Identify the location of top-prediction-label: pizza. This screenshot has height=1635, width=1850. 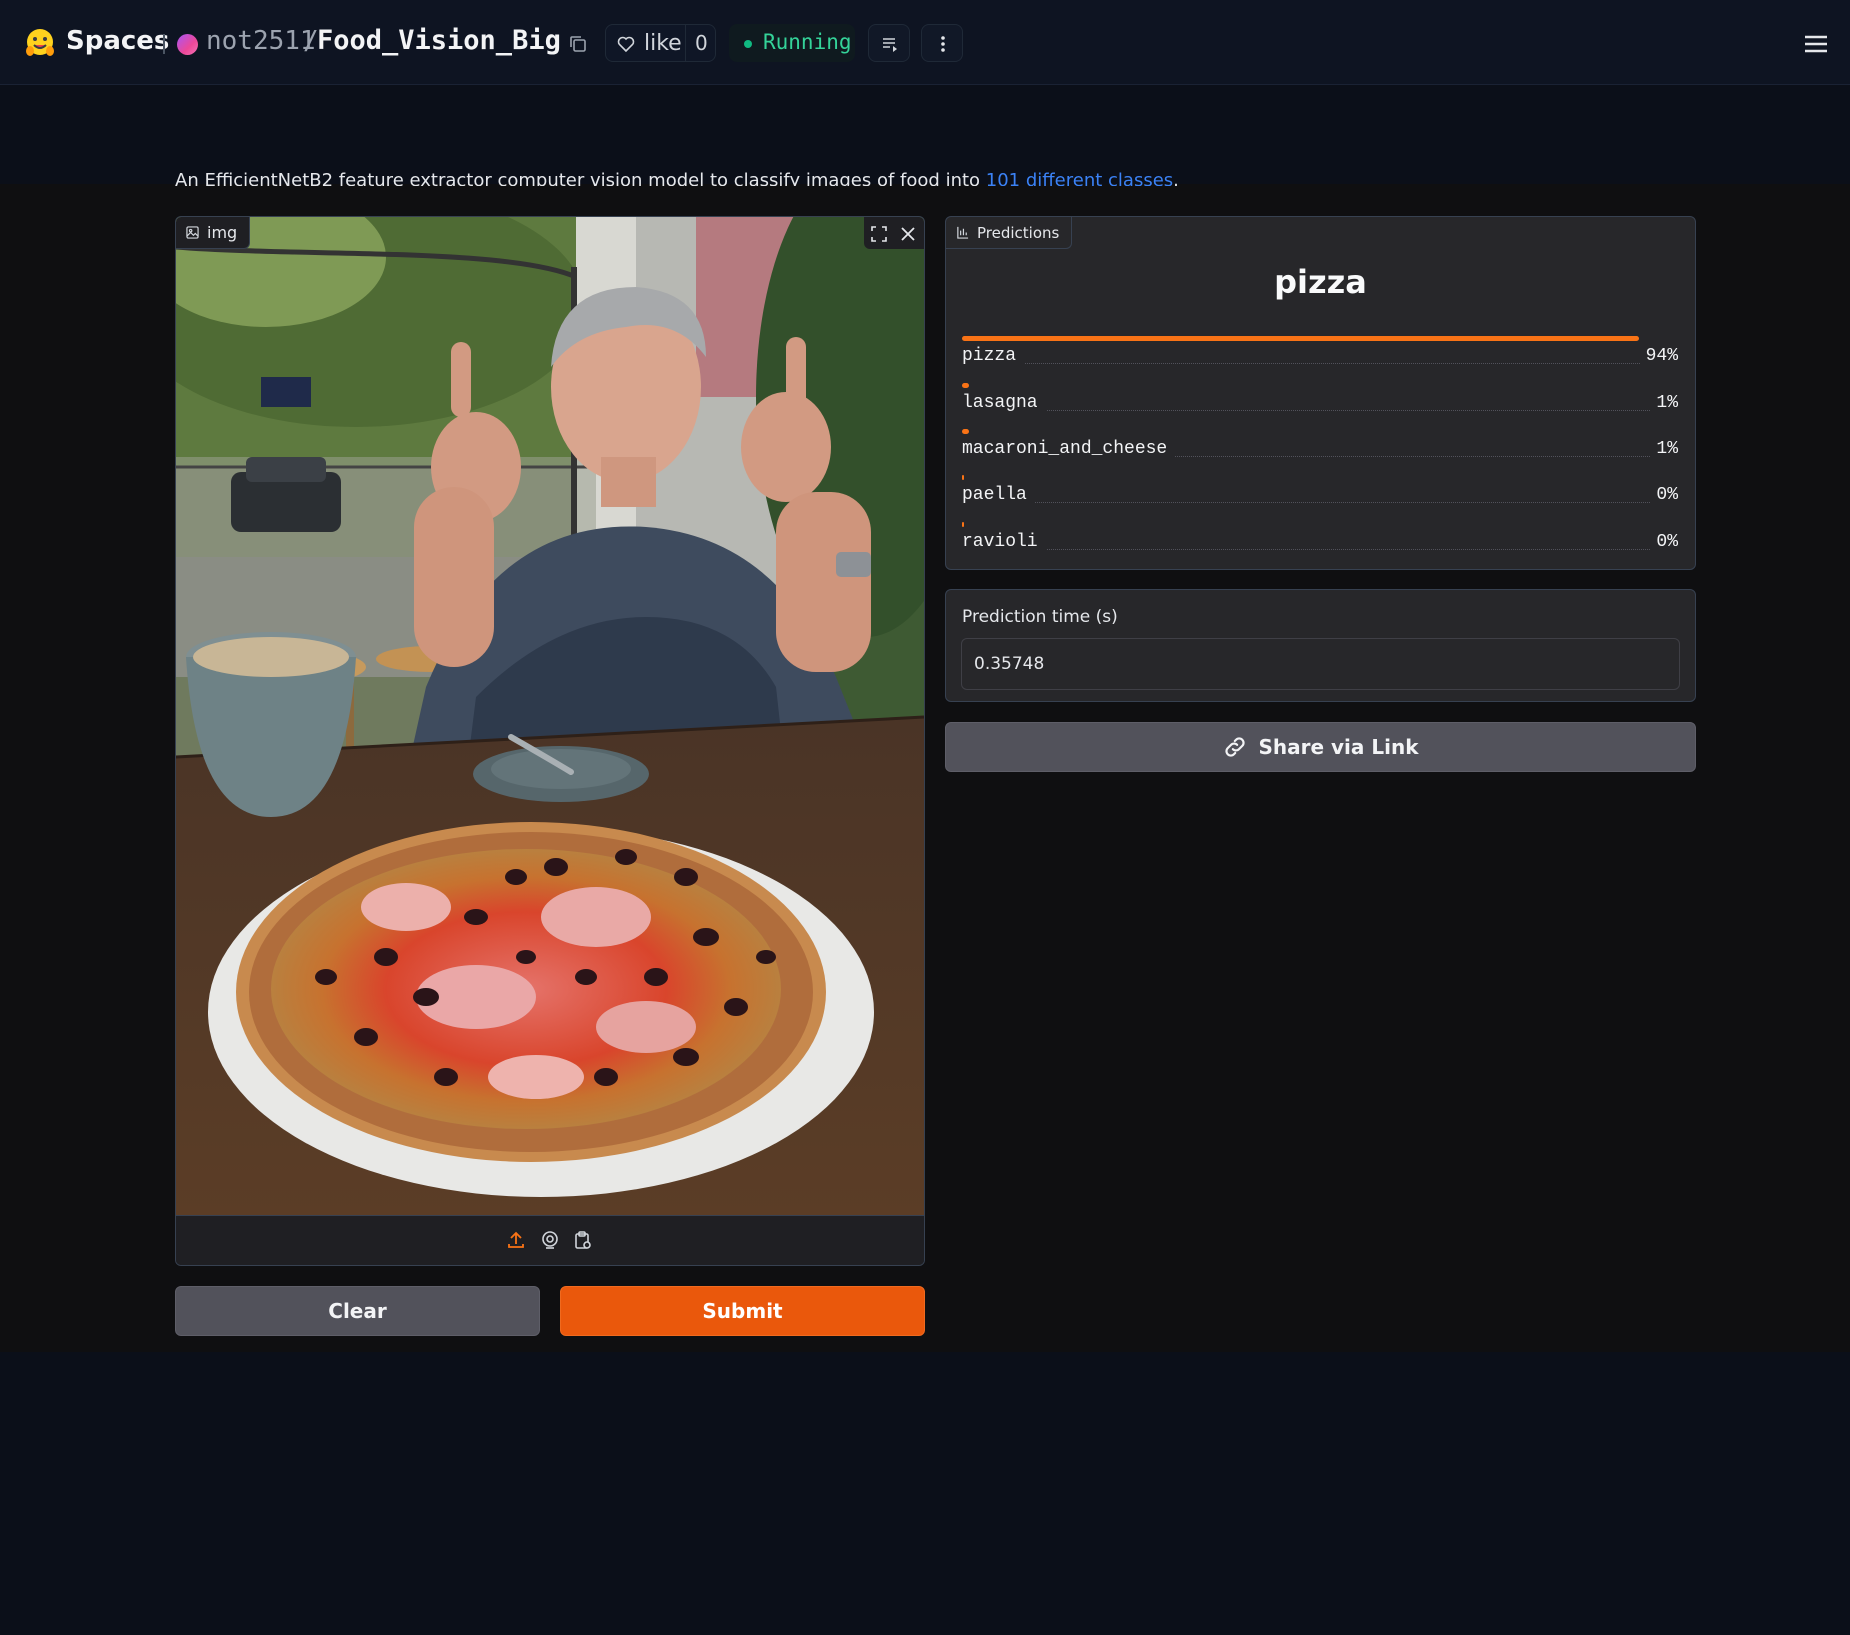
(1320, 282).